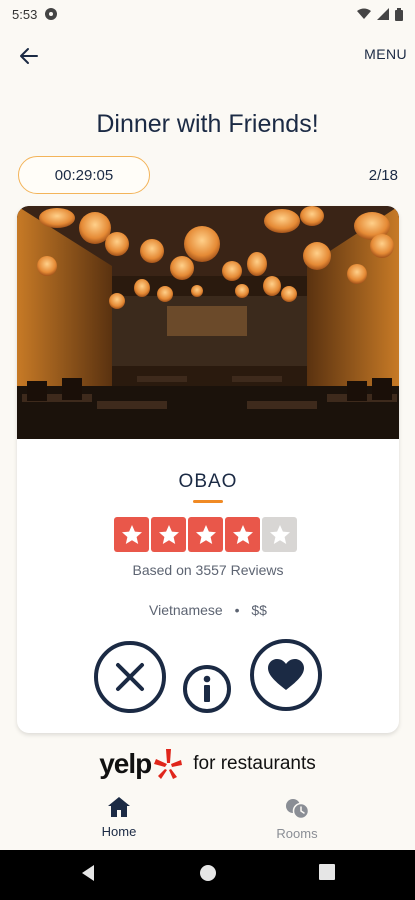 The height and width of the screenshot is (900, 415). I want to click on system-back-icon, so click(88, 873).